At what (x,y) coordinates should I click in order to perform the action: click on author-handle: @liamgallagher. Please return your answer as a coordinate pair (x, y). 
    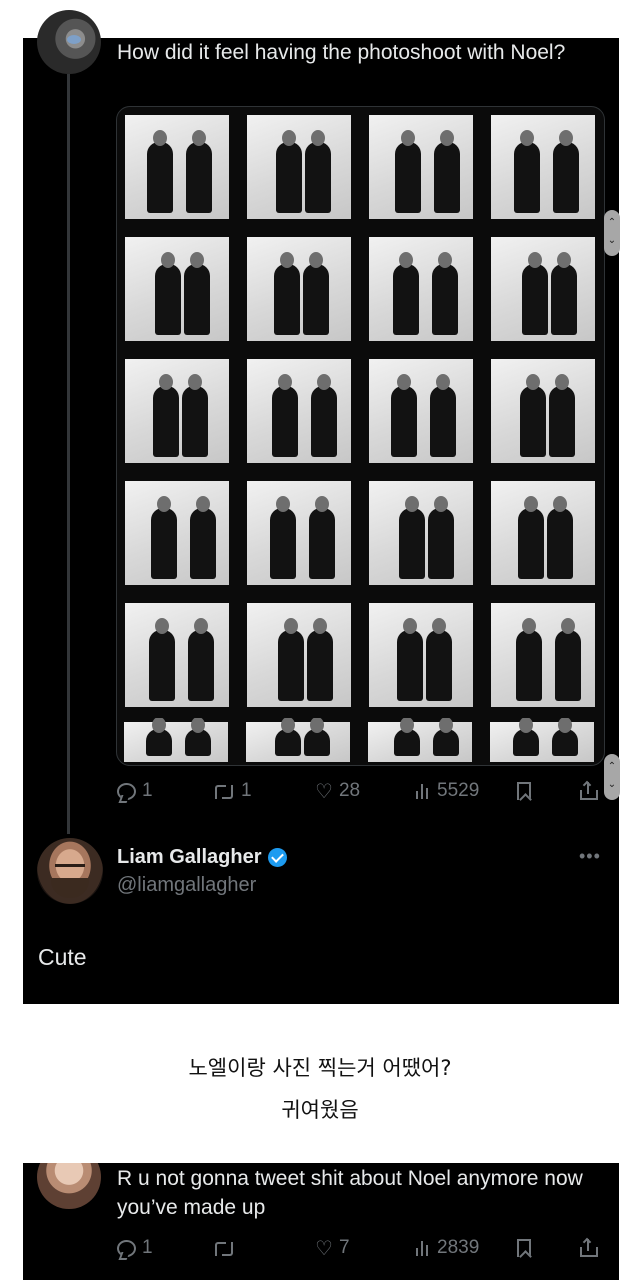
    Looking at the image, I should click on (186, 885).